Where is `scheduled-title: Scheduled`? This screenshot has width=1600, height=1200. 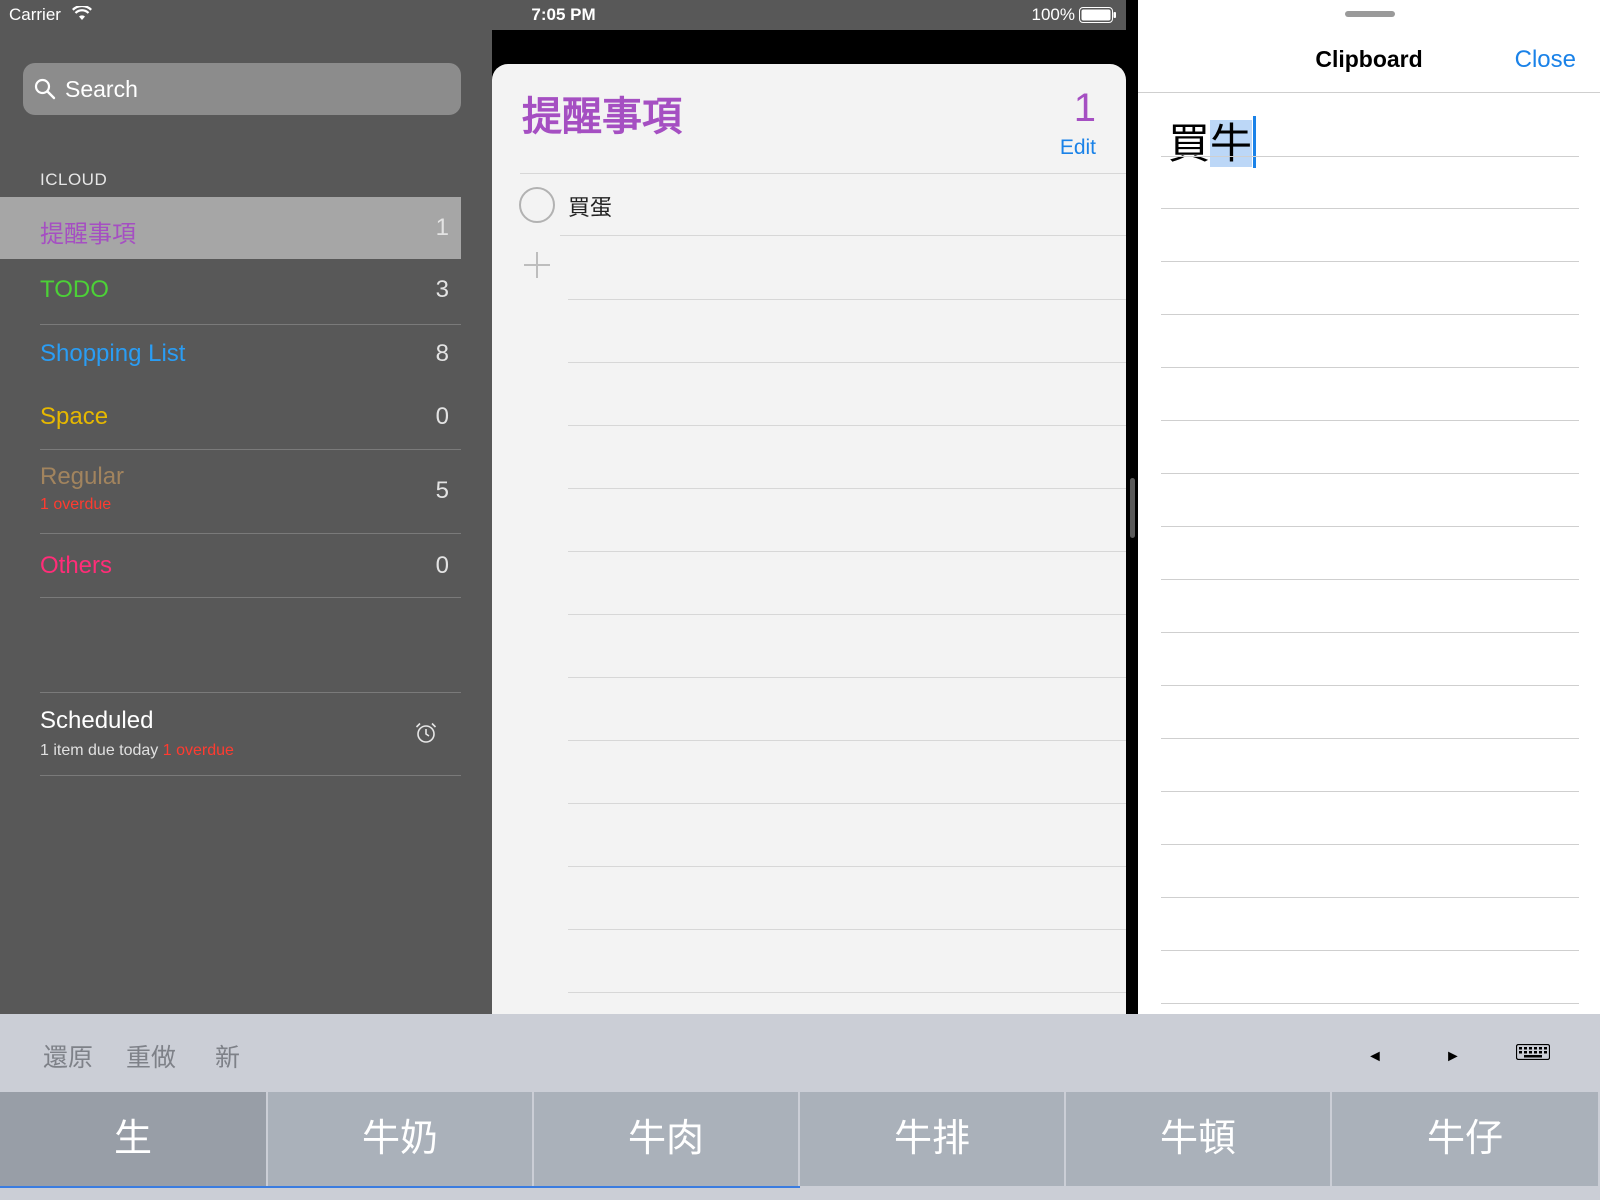
scheduled-title: Scheduled is located at coordinates (97, 720).